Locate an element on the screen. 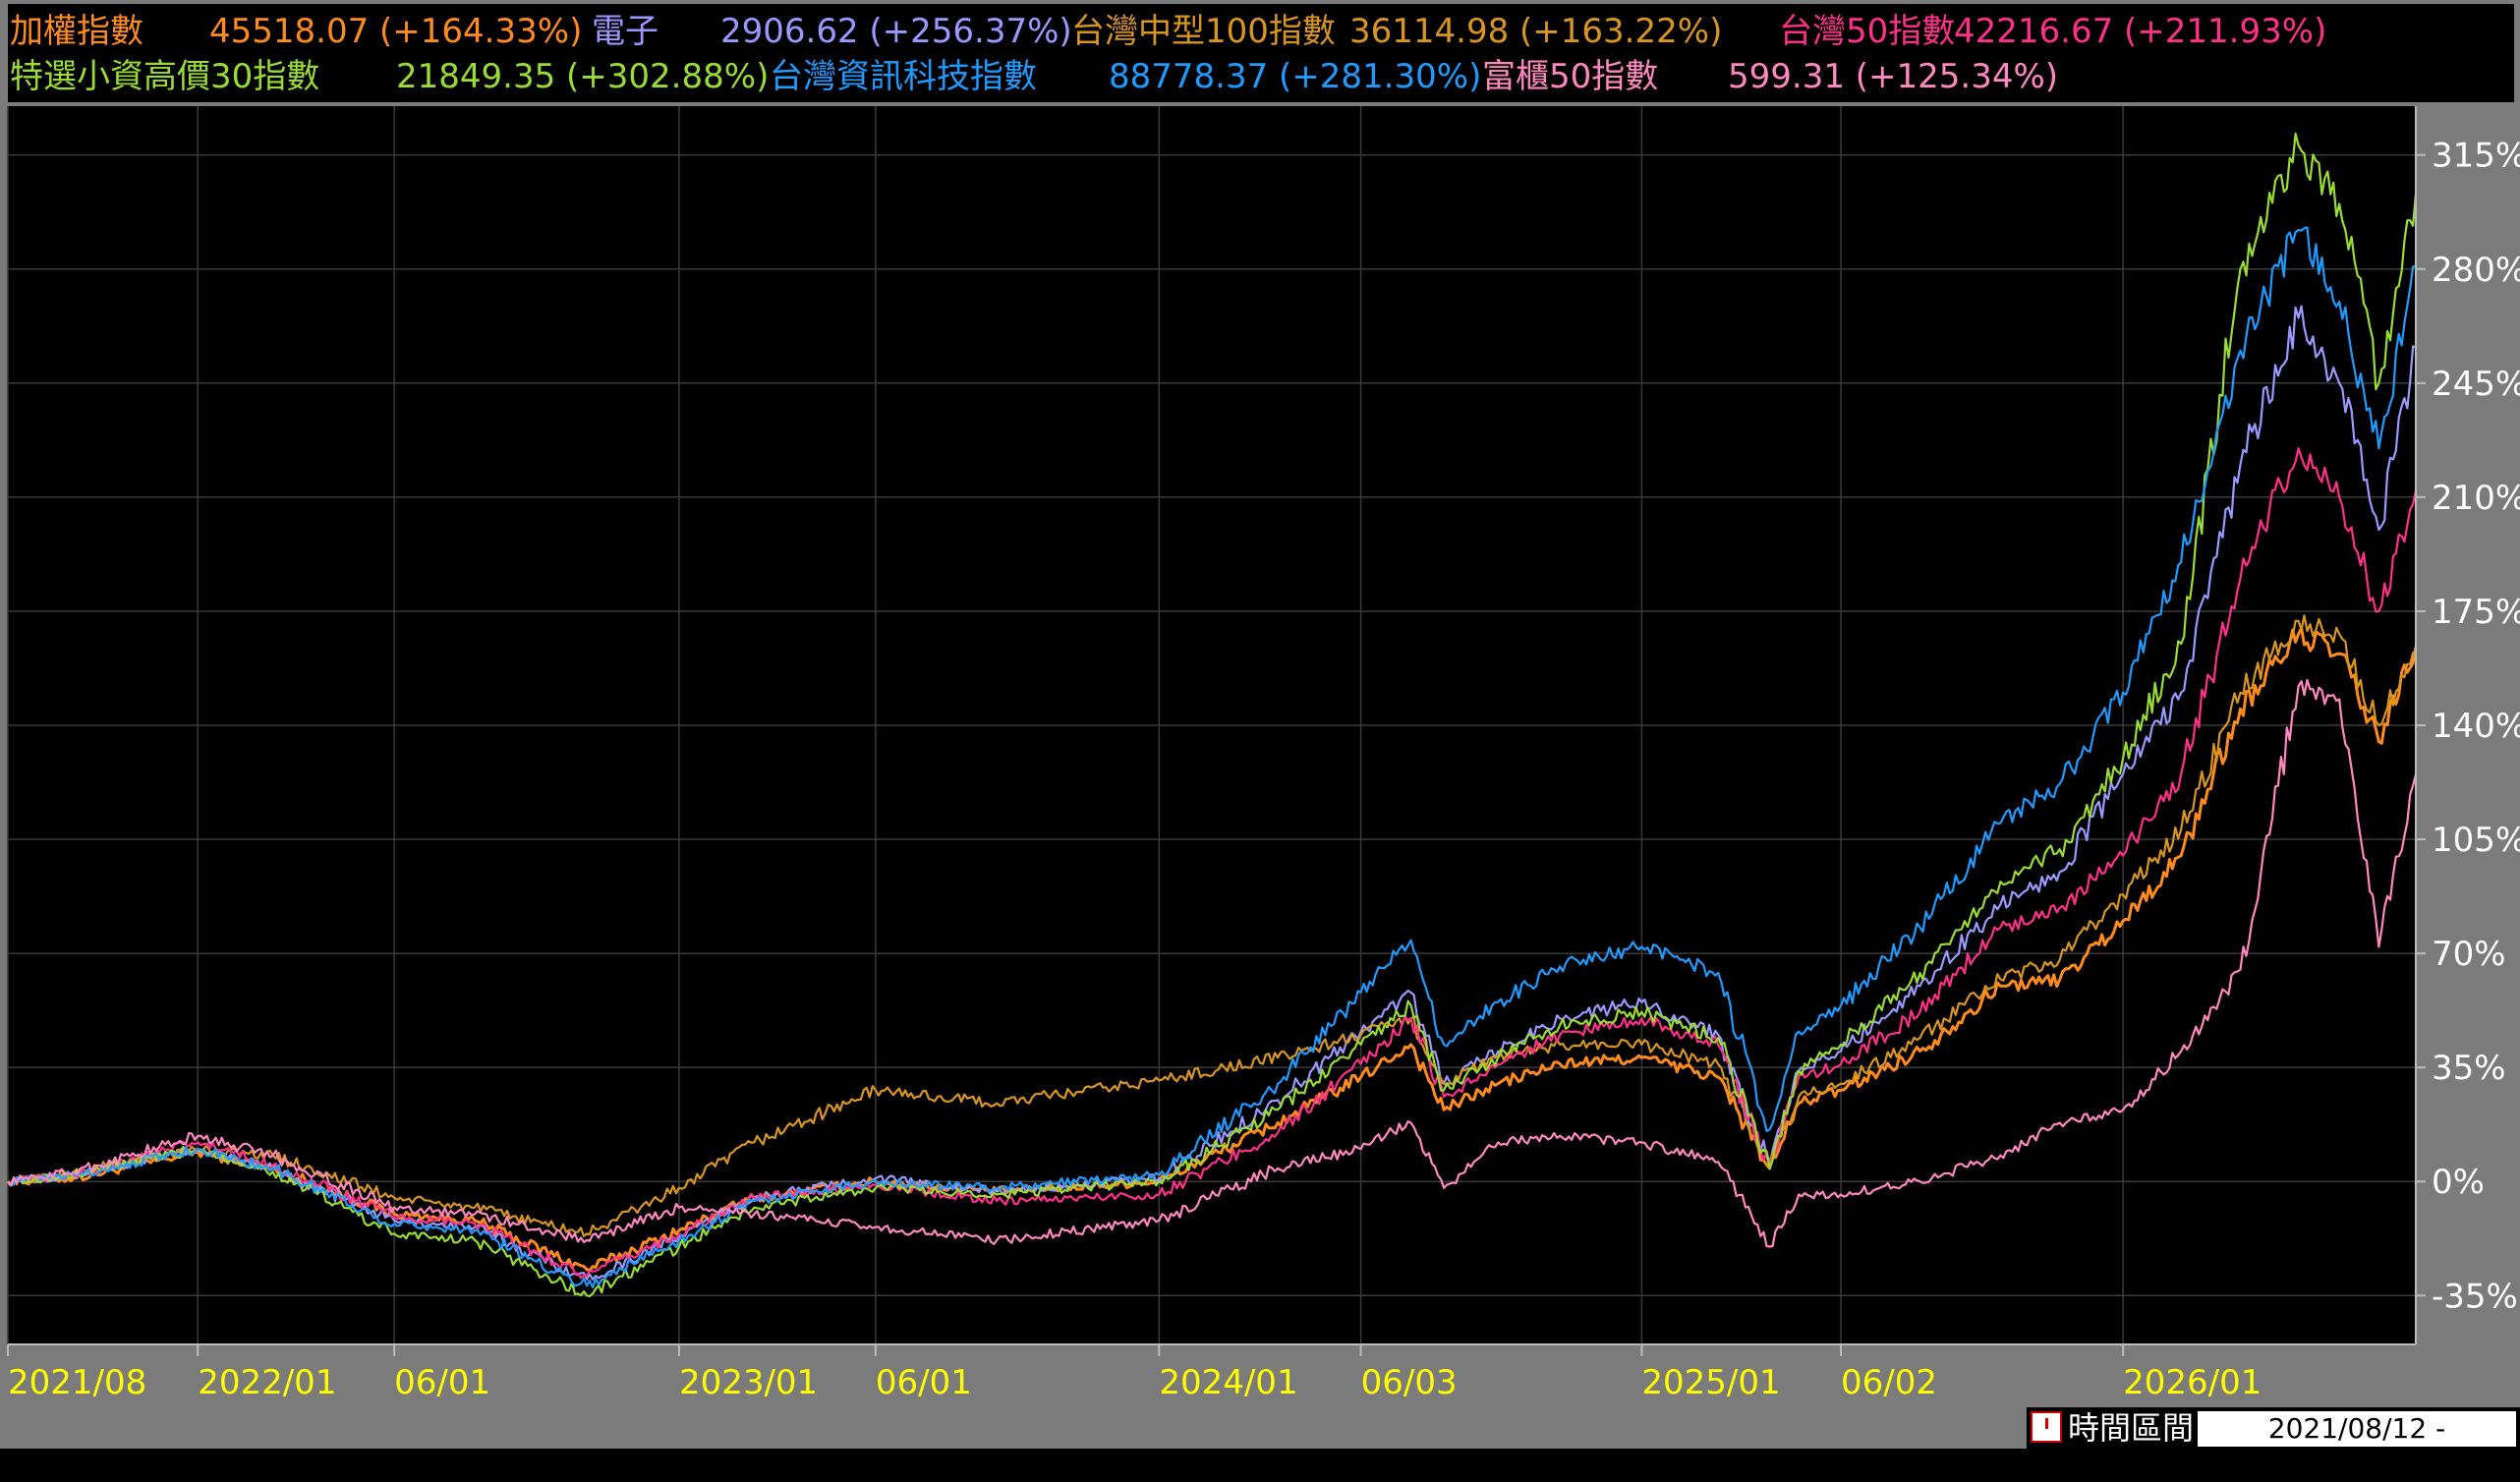  x-tick-label: 06/03 is located at coordinates (1409, 1382).